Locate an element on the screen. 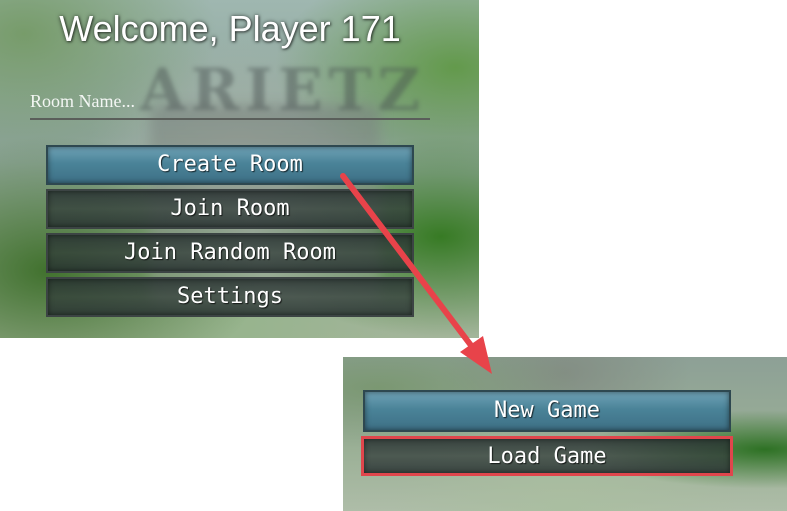 The height and width of the screenshot is (511, 787). new-game-button: New Game is located at coordinates (547, 411).